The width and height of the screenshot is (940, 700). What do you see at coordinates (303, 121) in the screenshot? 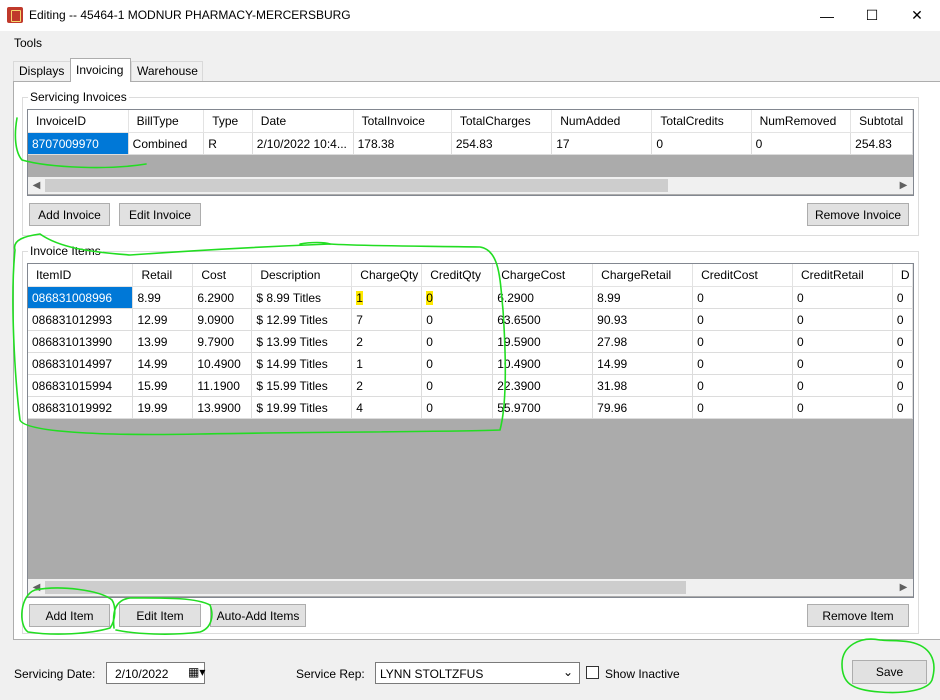
I see `invoices-column-header: Date` at bounding box center [303, 121].